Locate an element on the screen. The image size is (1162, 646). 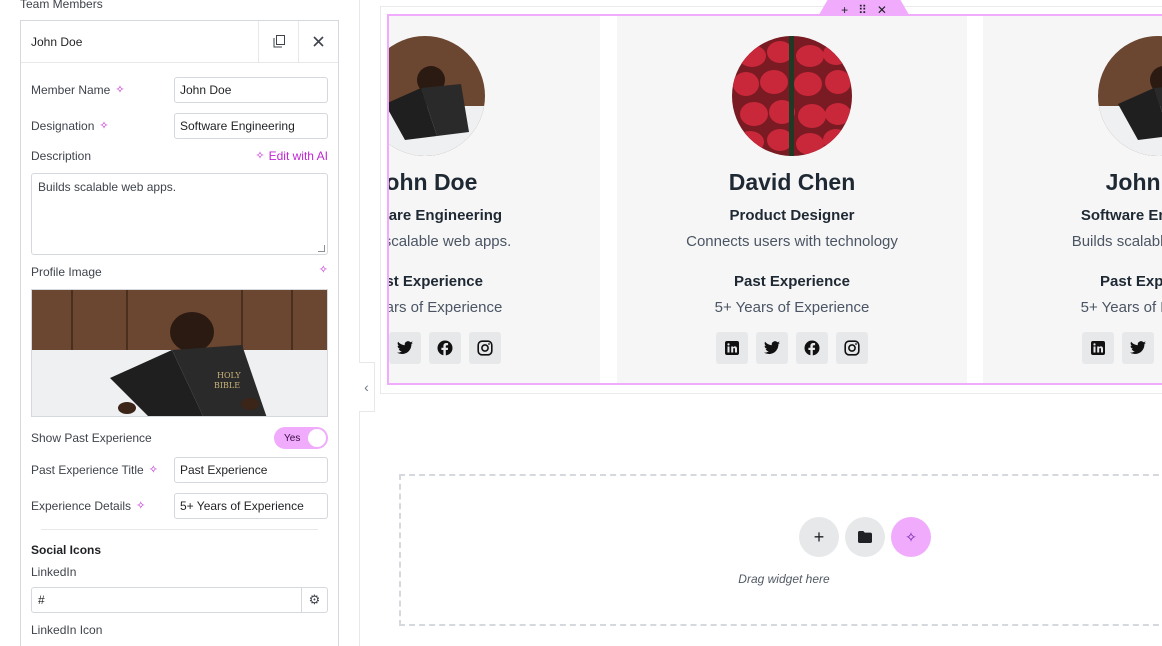
repeater-item-header: John Doe is located at coordinates (179, 41).